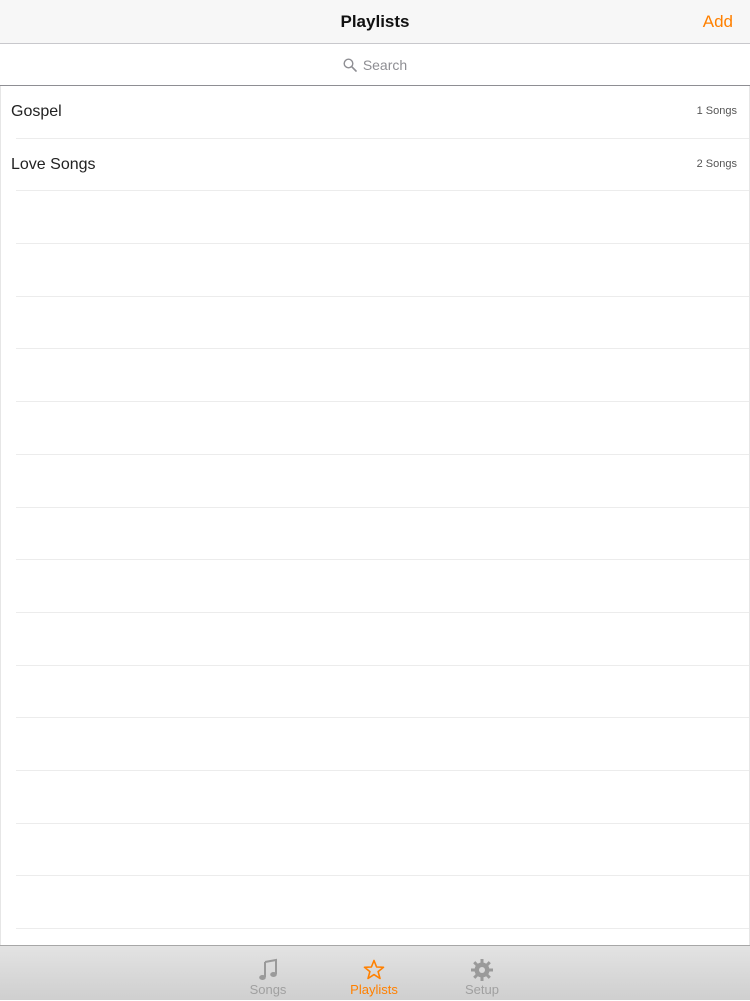 This screenshot has height=1001, width=750. I want to click on tab-bar: Songs Playlists Setup, so click(375, 972).